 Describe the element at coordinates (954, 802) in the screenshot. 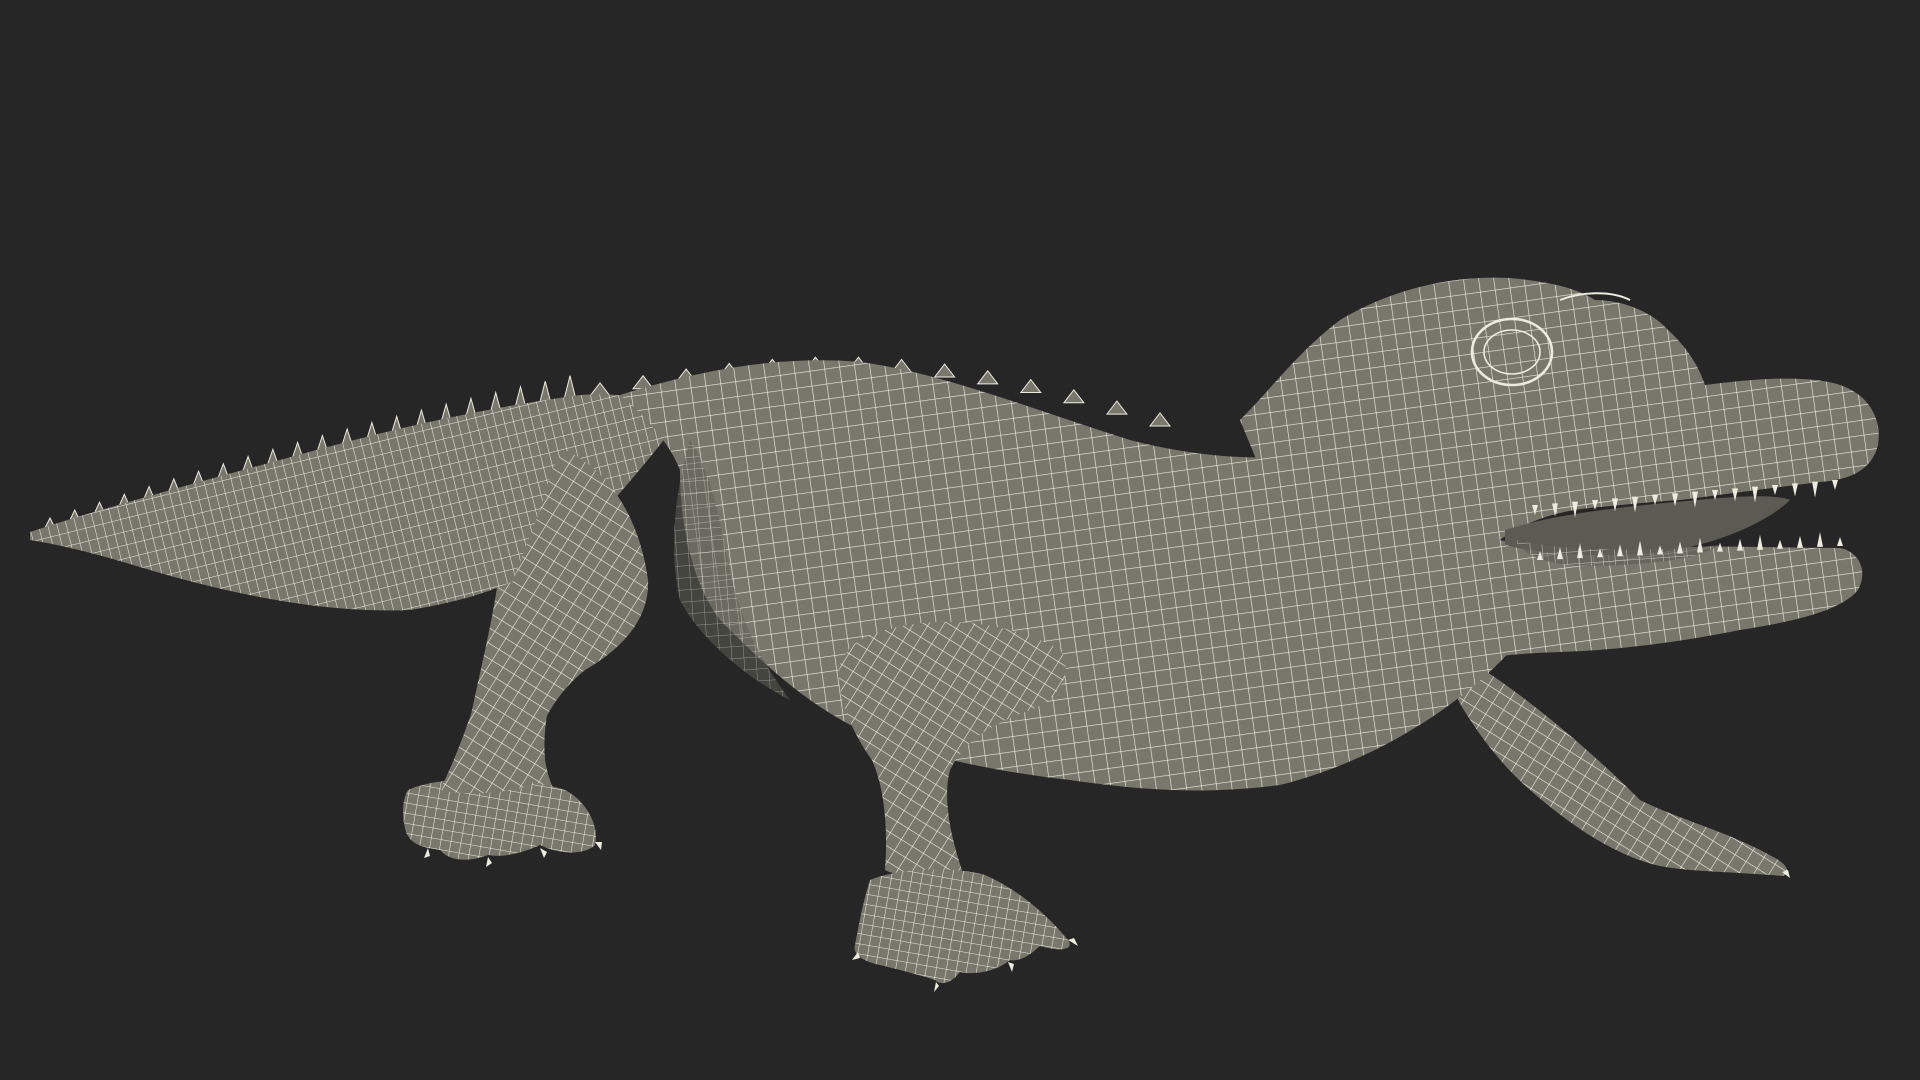

I see `front-leg-near` at that location.